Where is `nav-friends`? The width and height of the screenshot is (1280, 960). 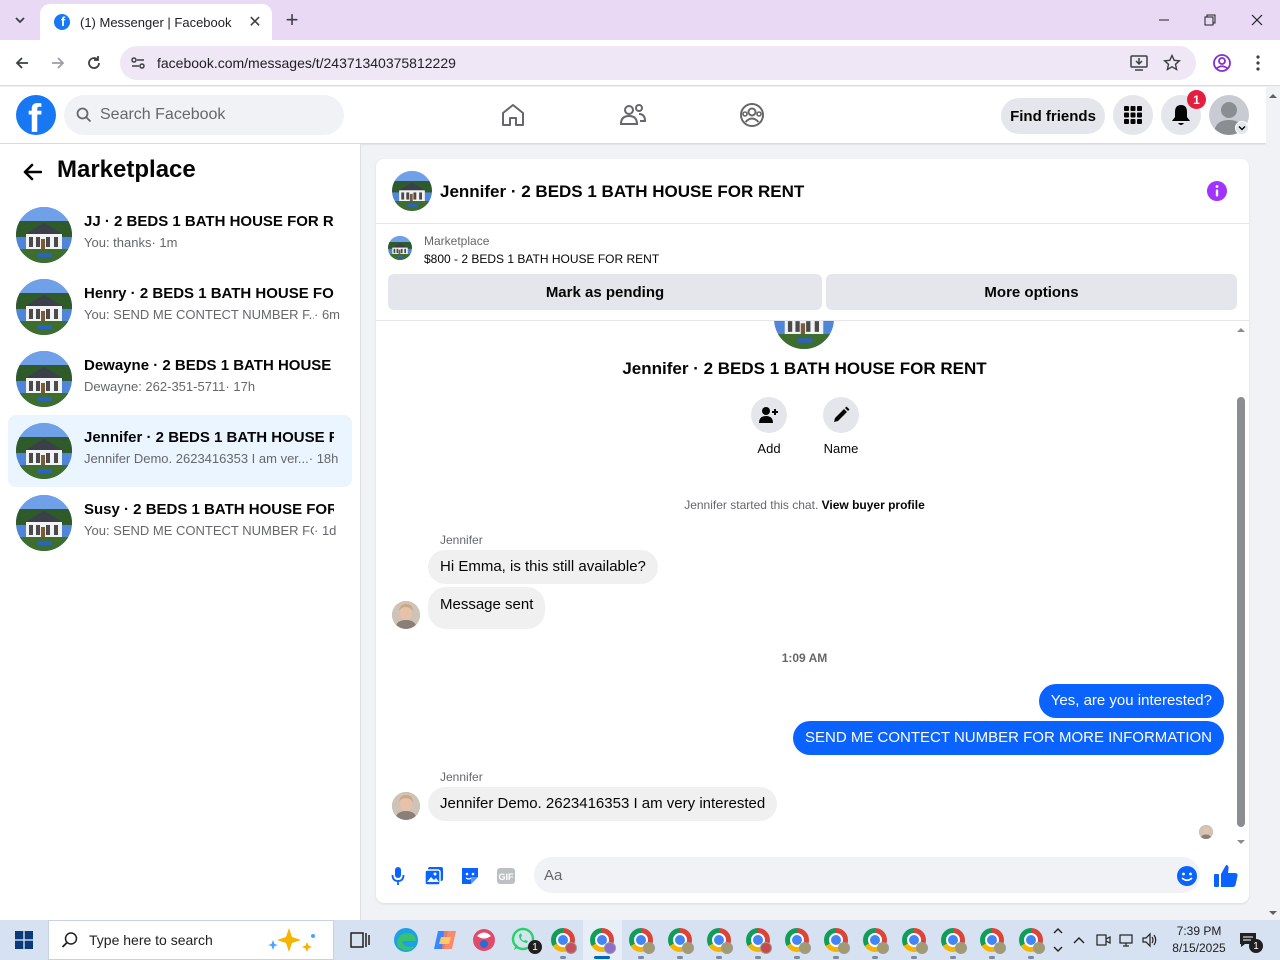 nav-friends is located at coordinates (633, 115).